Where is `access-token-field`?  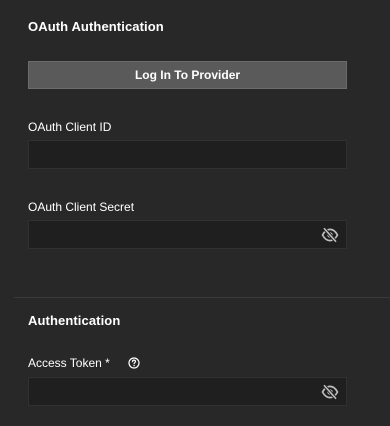 access-token-field is located at coordinates (187, 391).